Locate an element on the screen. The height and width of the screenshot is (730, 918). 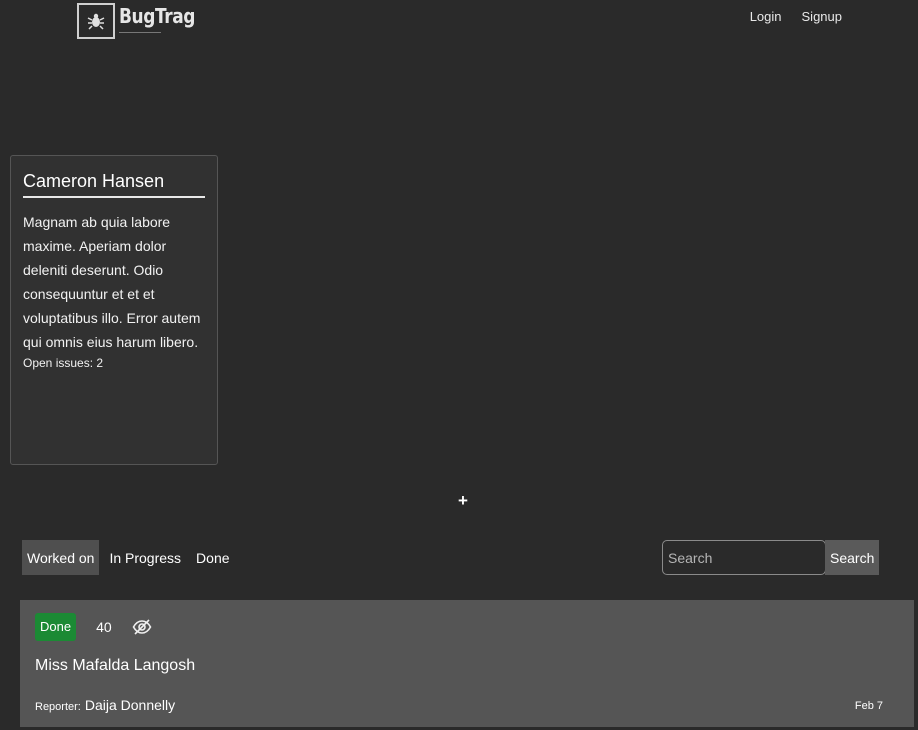
issue-tabs: Worked on In Progress Done is located at coordinates (131, 557).